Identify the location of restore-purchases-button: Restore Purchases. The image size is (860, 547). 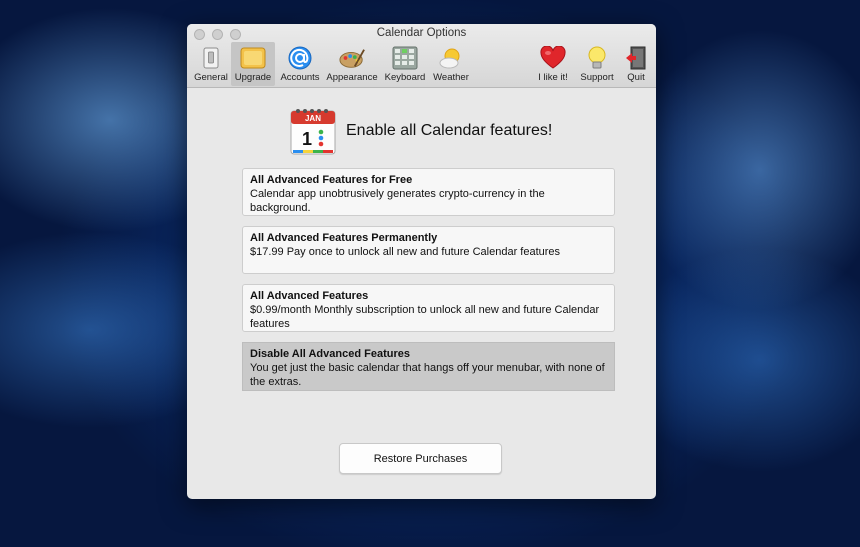
(420, 458).